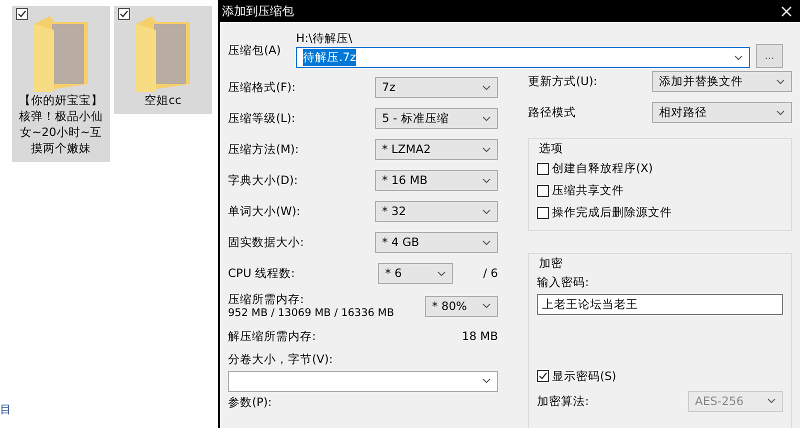  What do you see at coordinates (163, 60) in the screenshot?
I see `folder-item: 空姐cc` at bounding box center [163, 60].